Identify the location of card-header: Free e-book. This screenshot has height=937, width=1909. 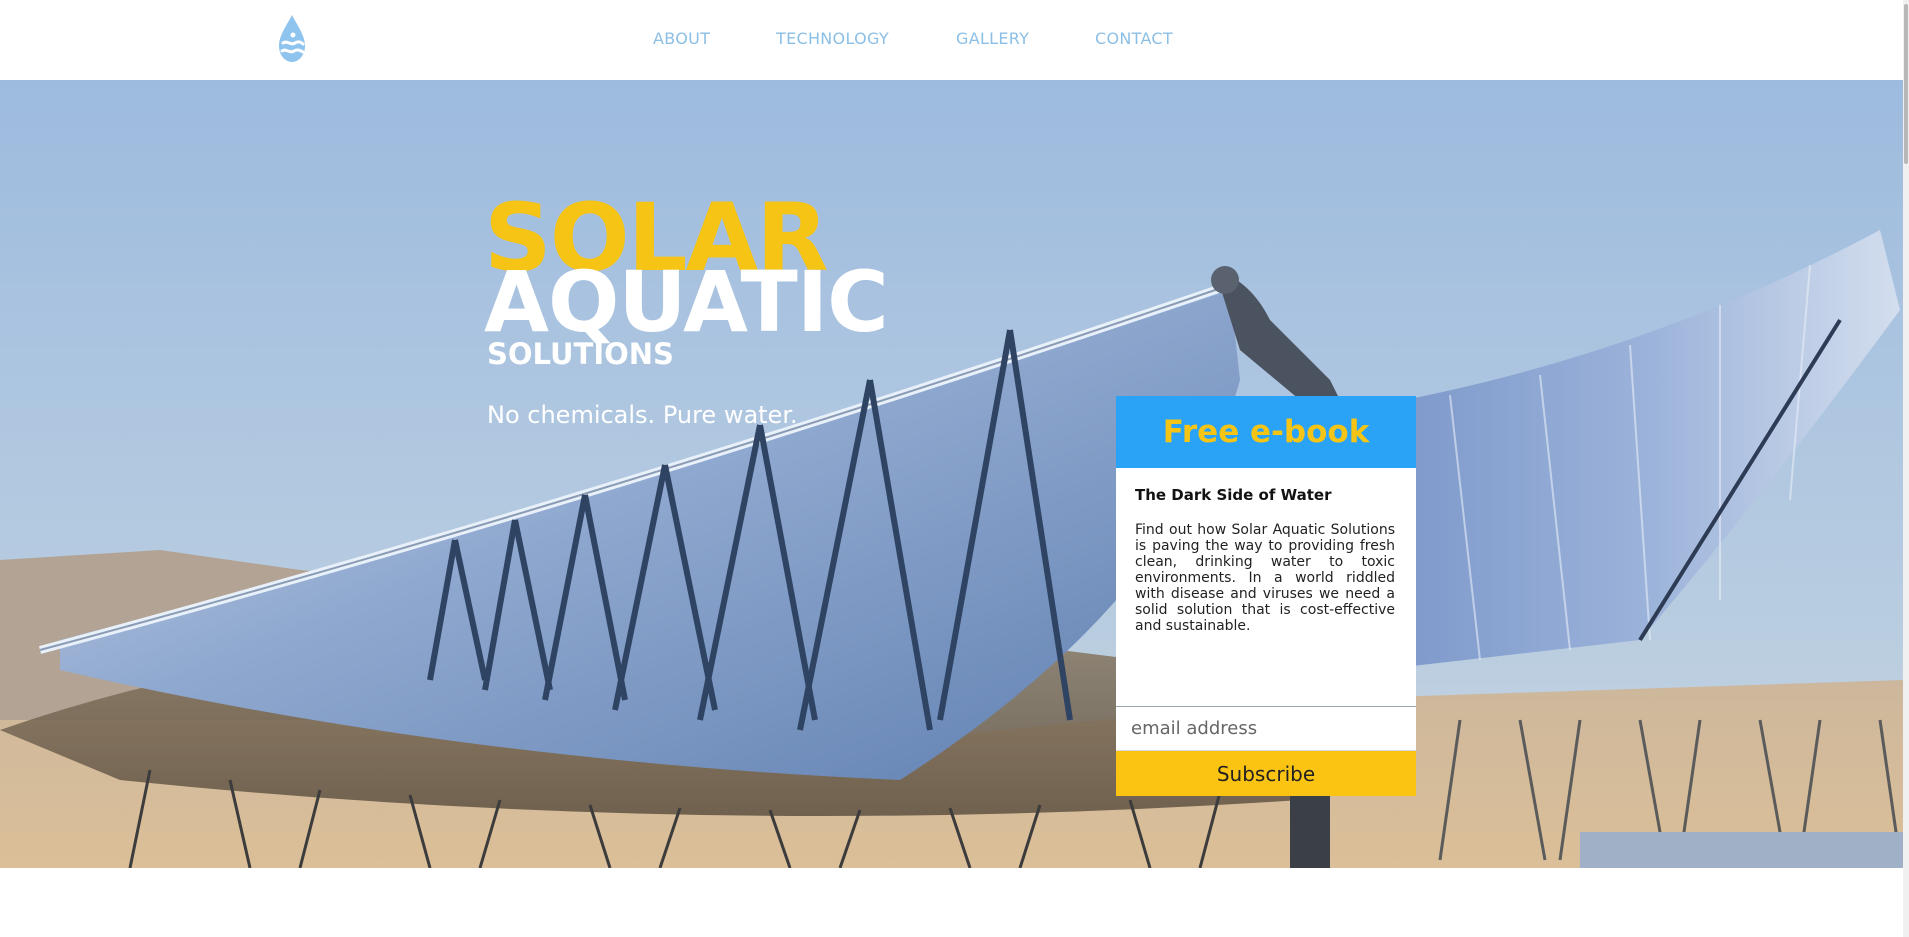
(1266, 432).